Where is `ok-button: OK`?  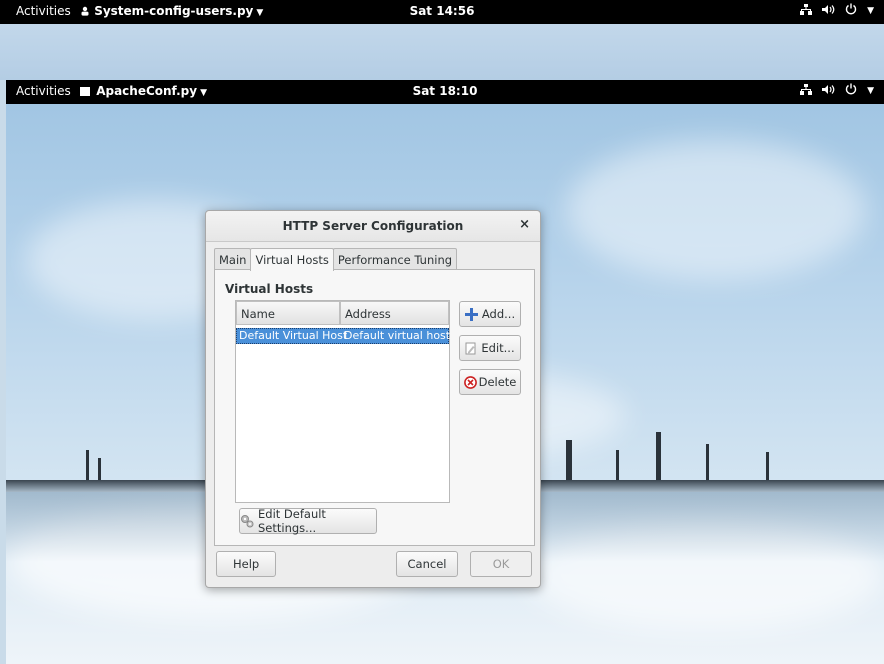
ok-button: OK is located at coordinates (501, 564).